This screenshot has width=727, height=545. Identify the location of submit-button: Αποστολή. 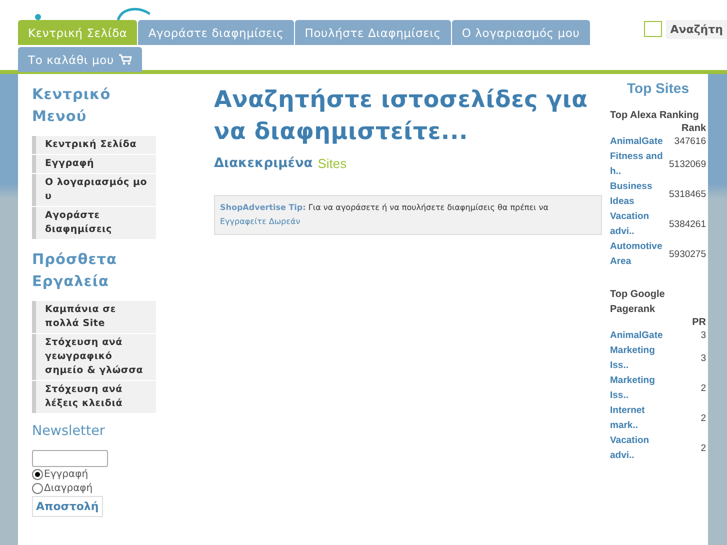
(67, 506).